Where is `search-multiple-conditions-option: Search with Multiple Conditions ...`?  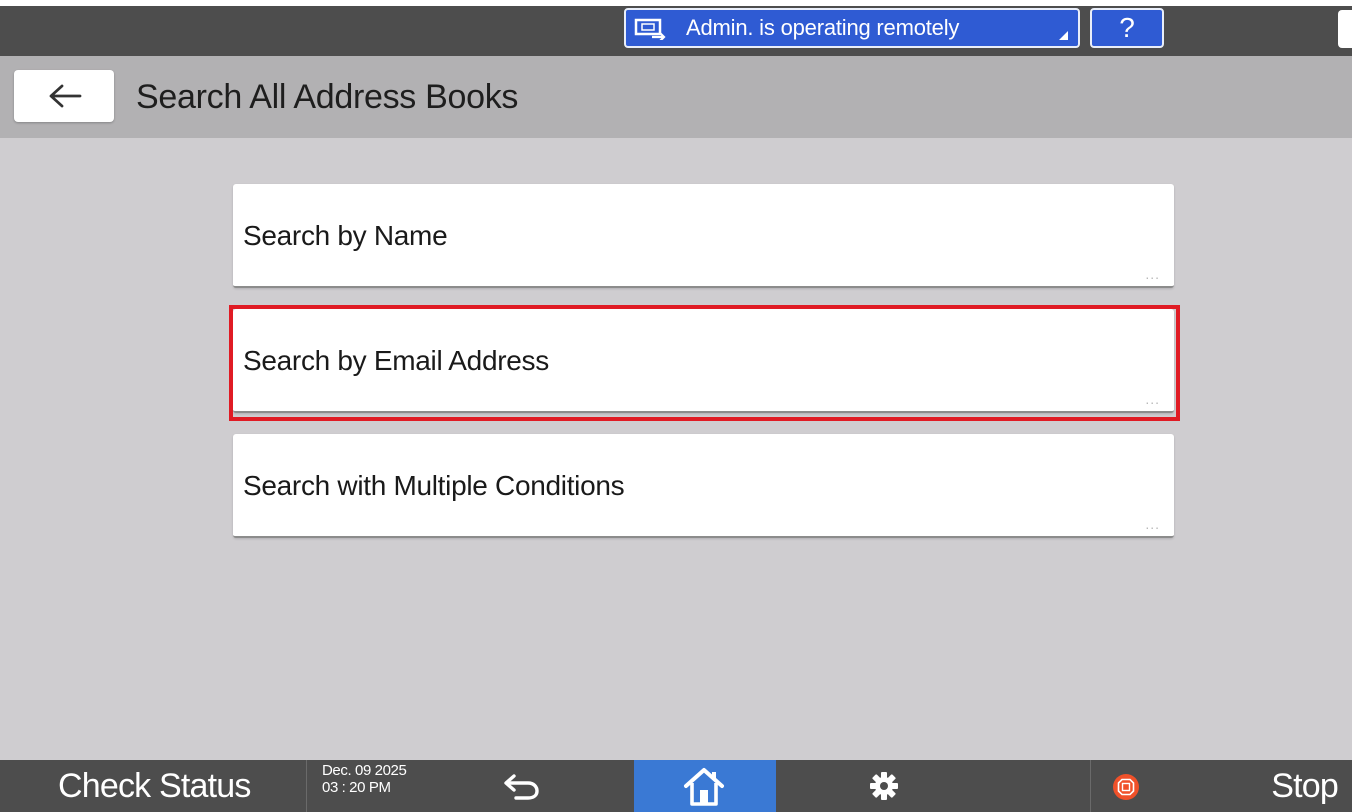 search-multiple-conditions-option: Search with Multiple Conditions ... is located at coordinates (703, 486).